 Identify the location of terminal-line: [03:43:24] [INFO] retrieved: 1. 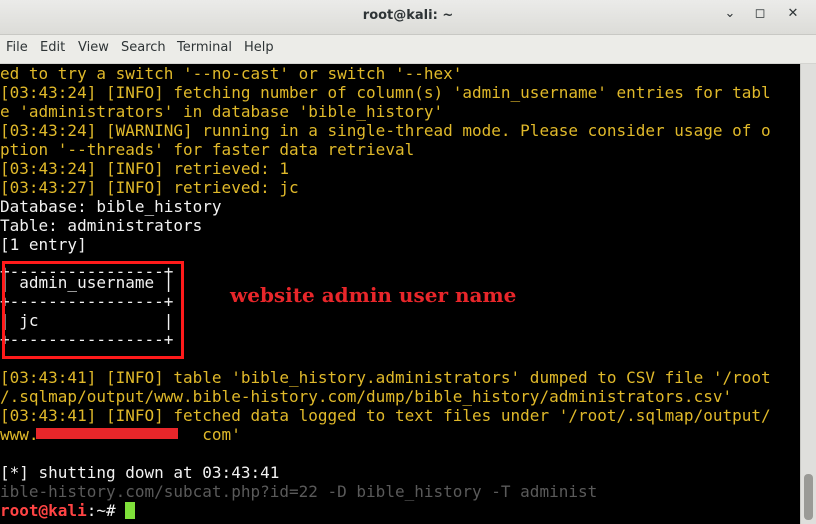
(144, 168).